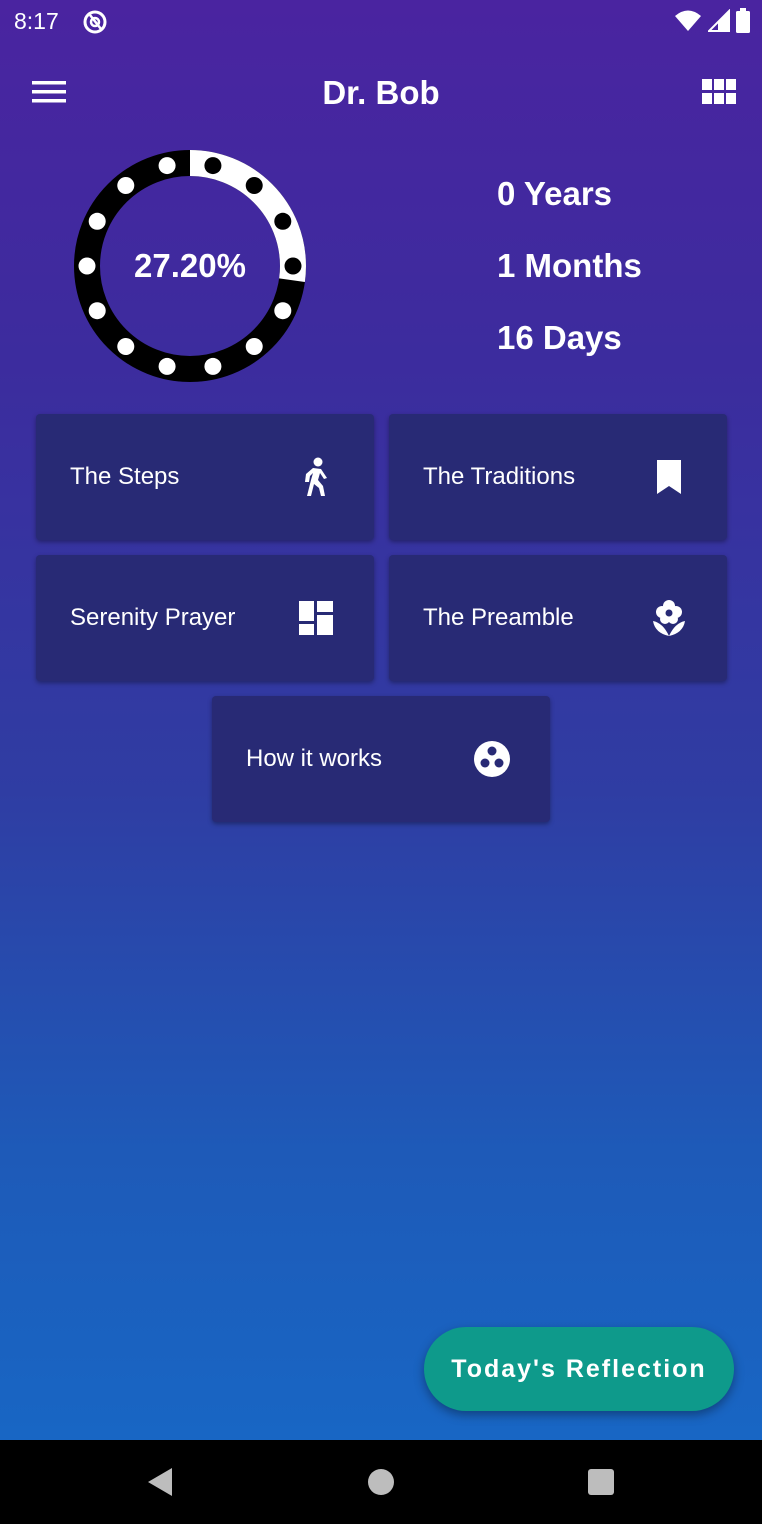 The width and height of the screenshot is (762, 1524). I want to click on card-the-traditions: The Traditions, so click(558, 477).